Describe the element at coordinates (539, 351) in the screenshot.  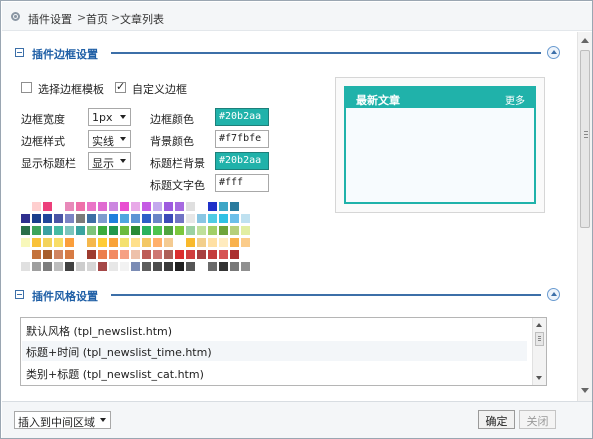
I see `style-list-scrollbar` at that location.